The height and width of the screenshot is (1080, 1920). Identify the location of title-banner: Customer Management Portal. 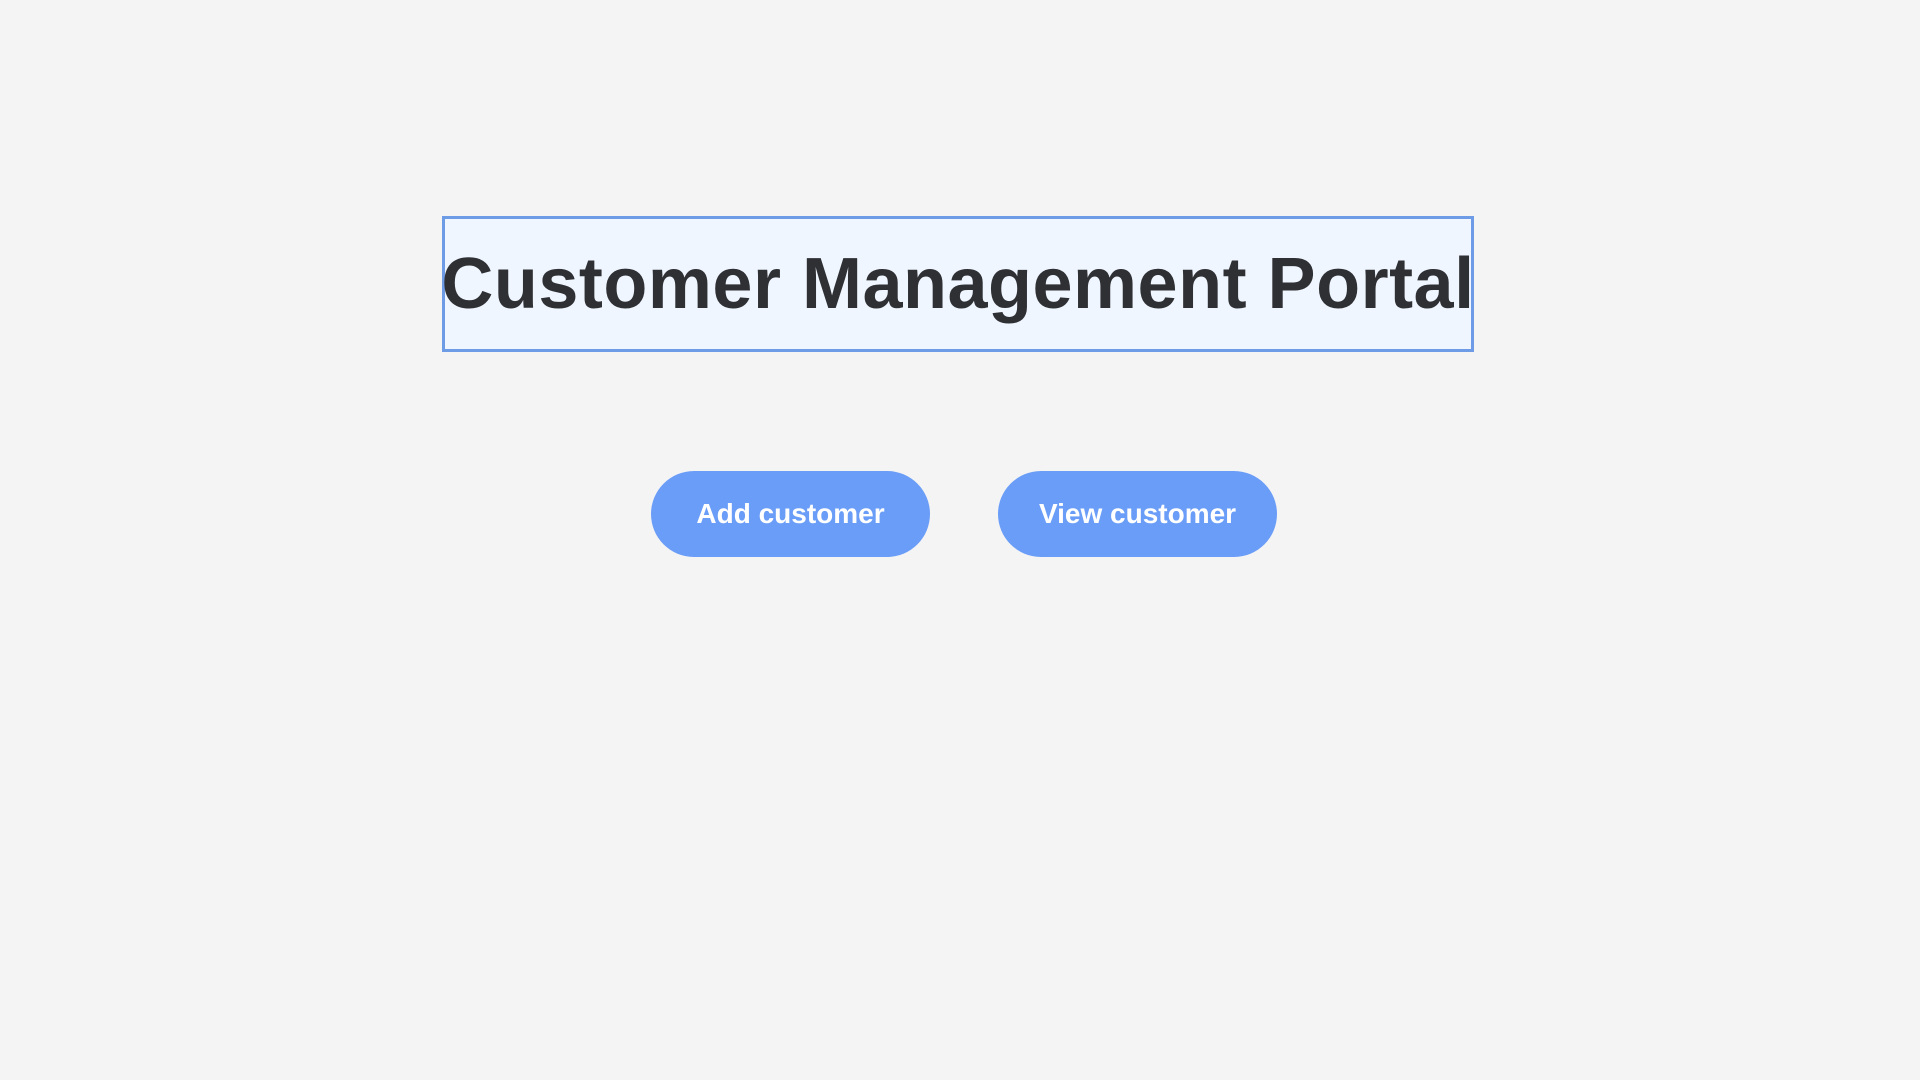
(958, 284).